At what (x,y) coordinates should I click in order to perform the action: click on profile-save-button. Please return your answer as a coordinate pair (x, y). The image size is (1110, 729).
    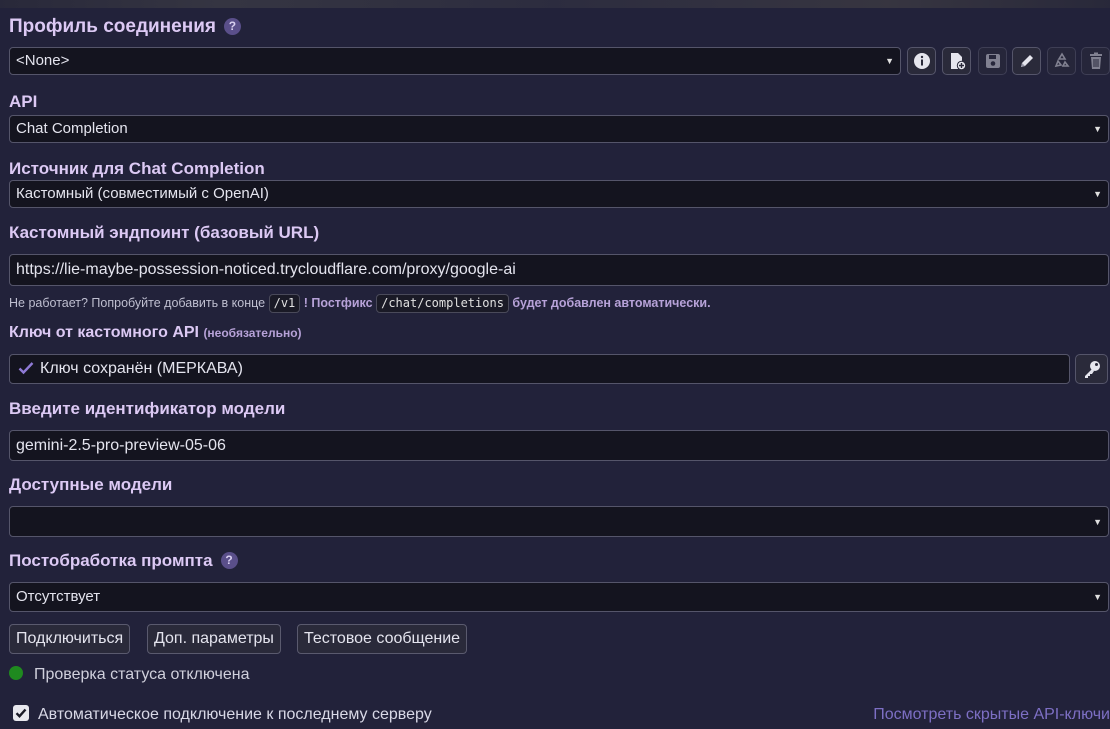
    Looking at the image, I should click on (992, 61).